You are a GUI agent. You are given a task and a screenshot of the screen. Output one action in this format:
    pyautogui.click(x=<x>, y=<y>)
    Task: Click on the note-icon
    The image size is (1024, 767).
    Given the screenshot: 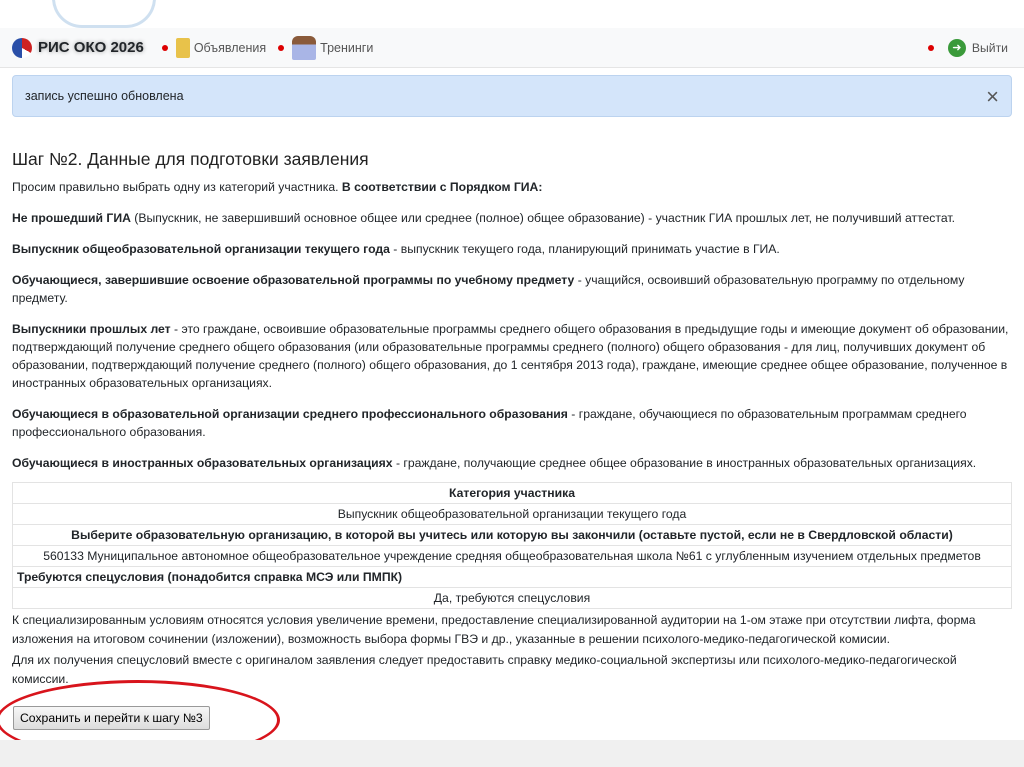 What is the action you would take?
    pyautogui.click(x=182, y=47)
    